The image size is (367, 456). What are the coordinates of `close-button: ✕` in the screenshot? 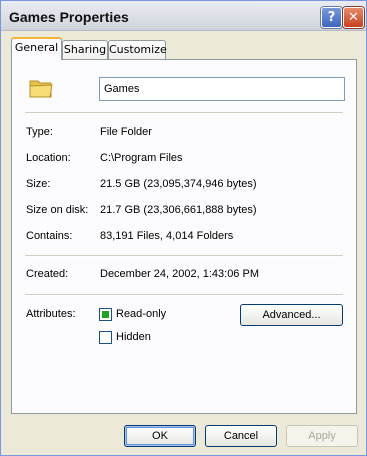 It's located at (353, 17).